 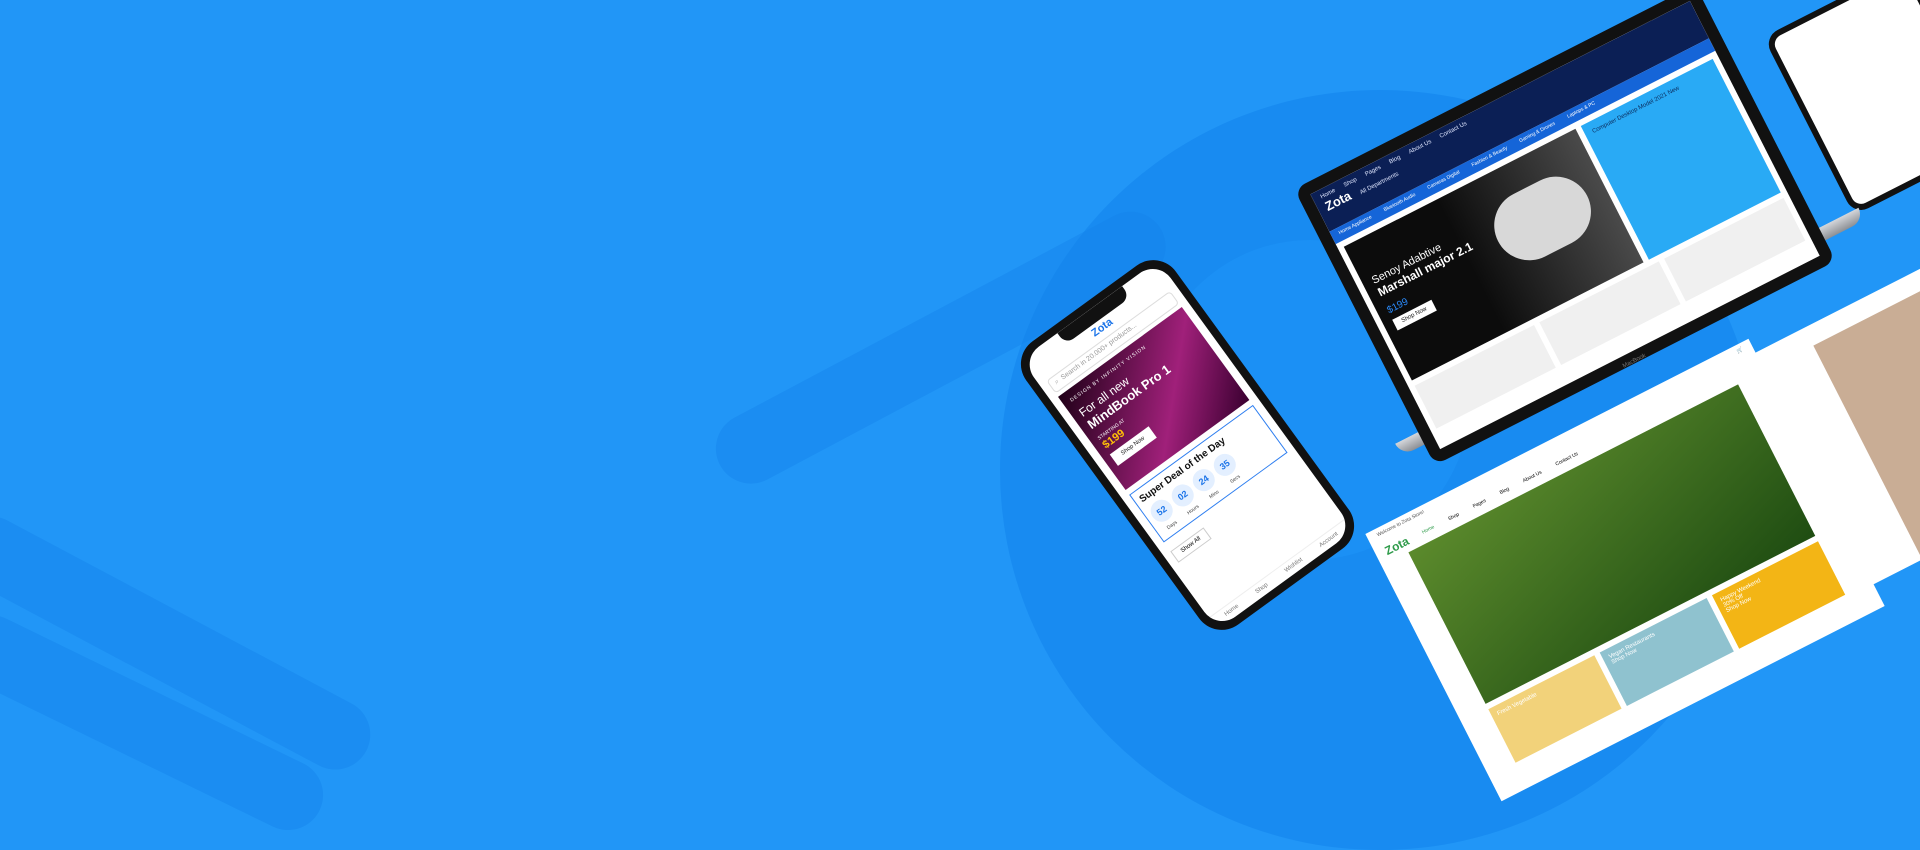 I want to click on nav-shop: Shop, so click(x=1261, y=588).